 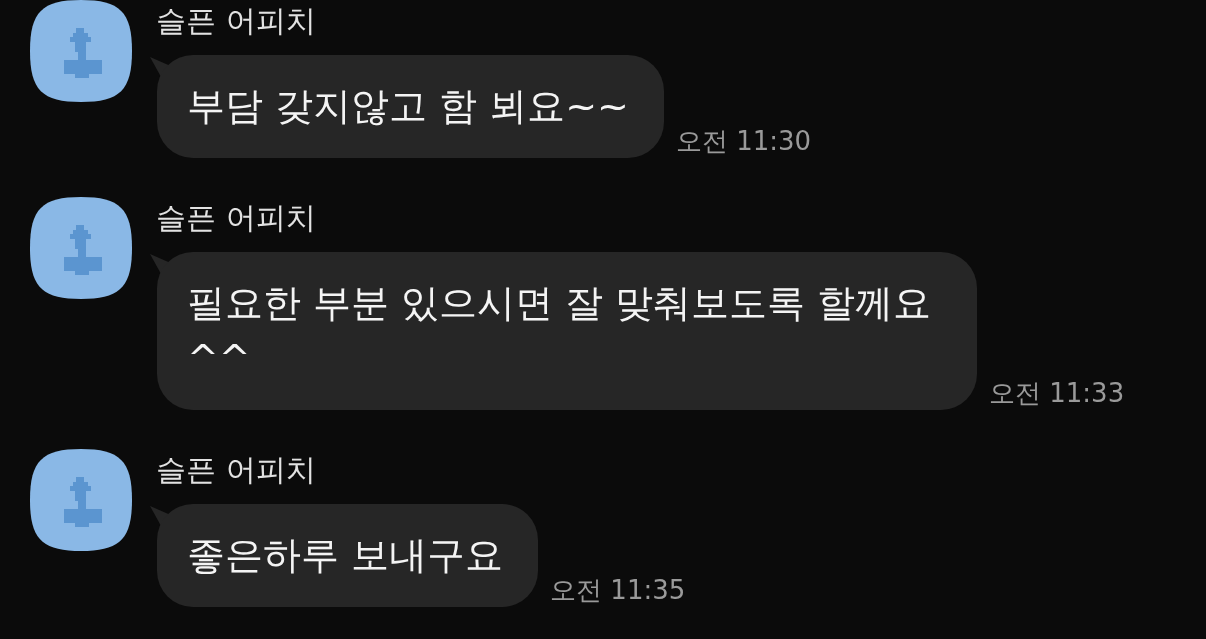 I want to click on message-time: 오전 11:35, so click(x=618, y=590).